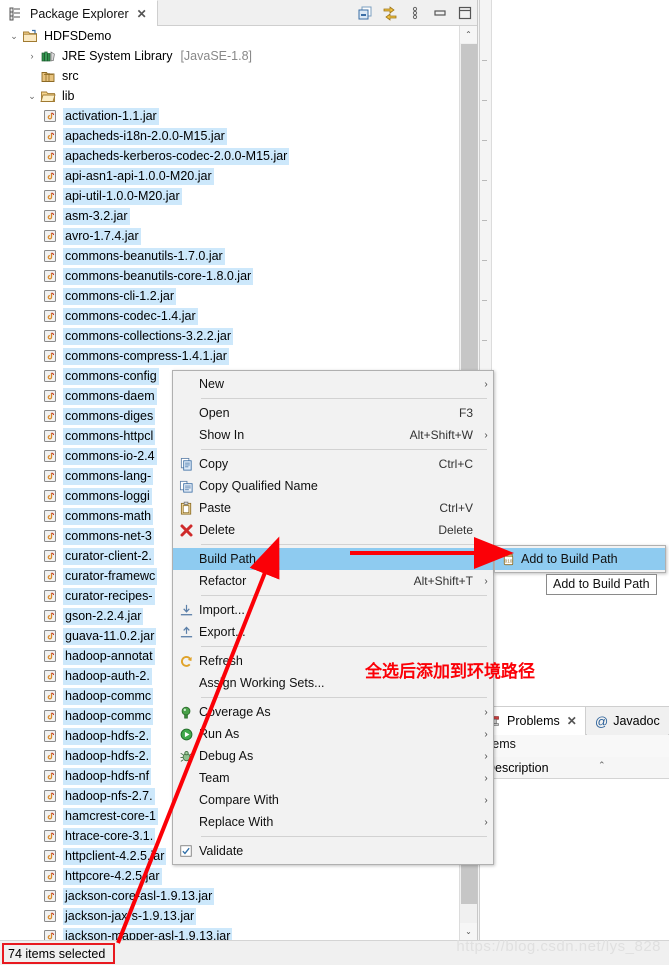 This screenshot has height=965, width=669. Describe the element at coordinates (214, 464) in the screenshot. I see `menu-item-label: Copy` at that location.